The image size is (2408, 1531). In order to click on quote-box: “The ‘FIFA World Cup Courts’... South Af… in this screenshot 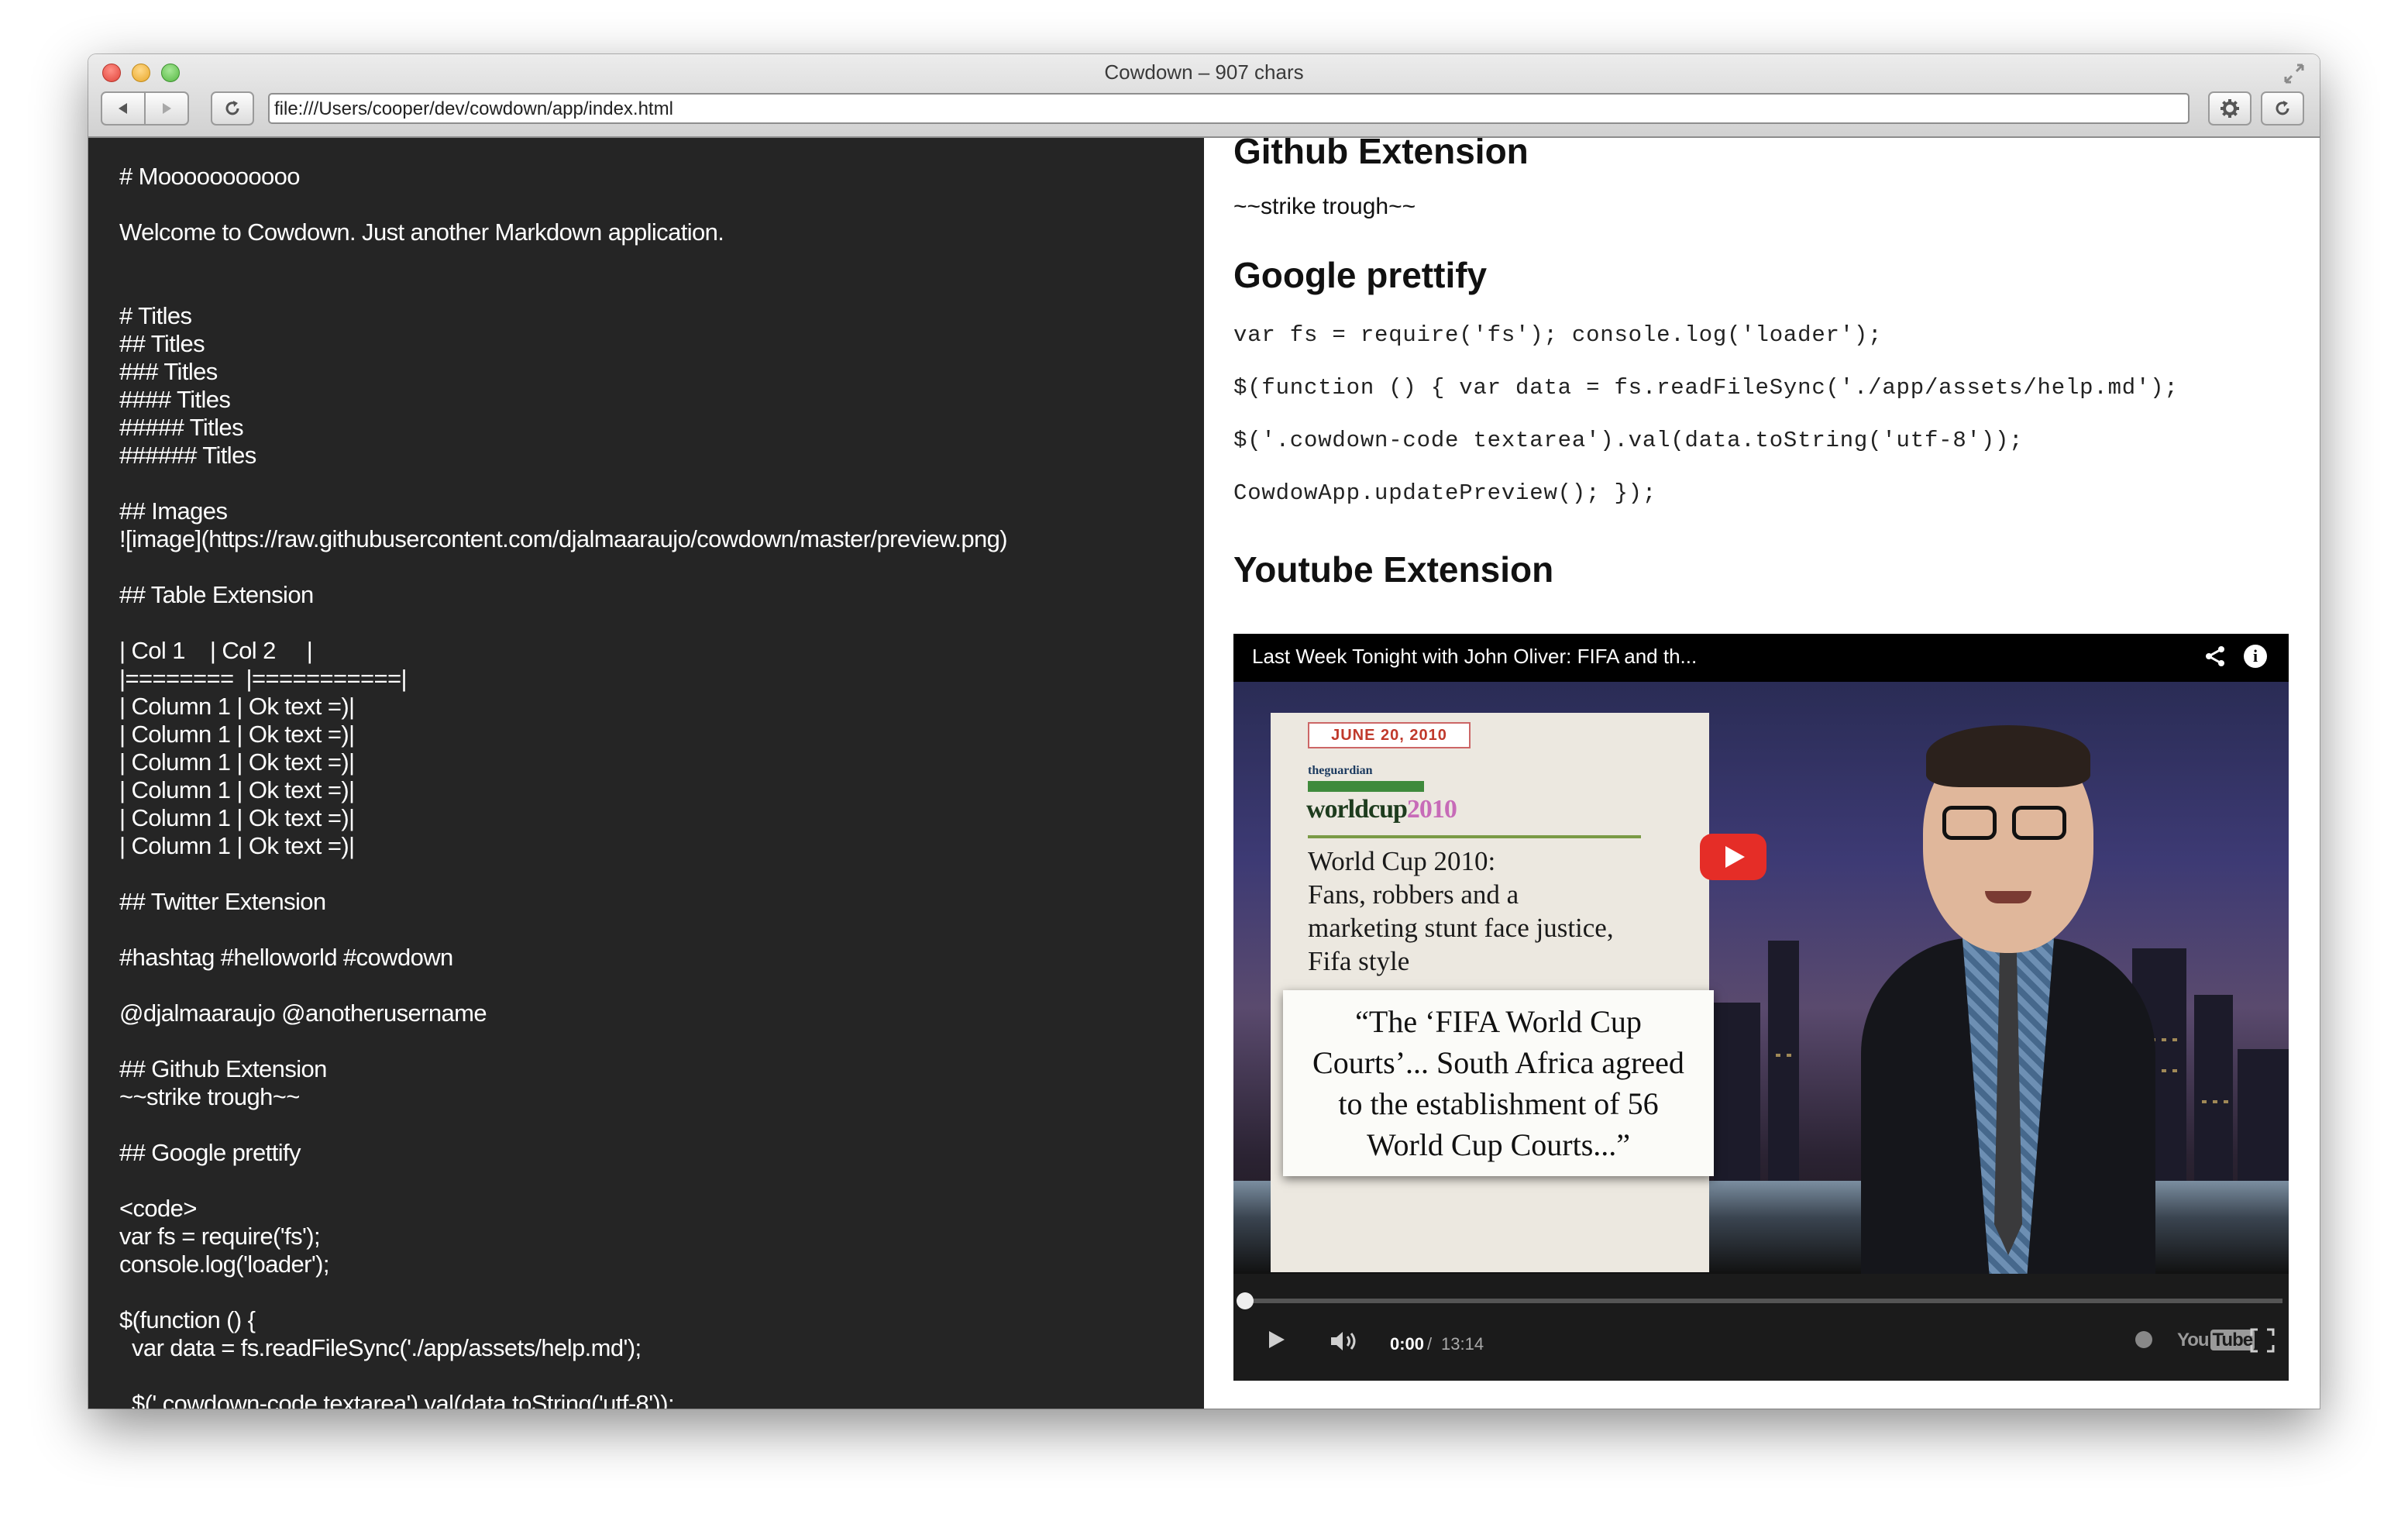, I will do `click(1498, 1083)`.